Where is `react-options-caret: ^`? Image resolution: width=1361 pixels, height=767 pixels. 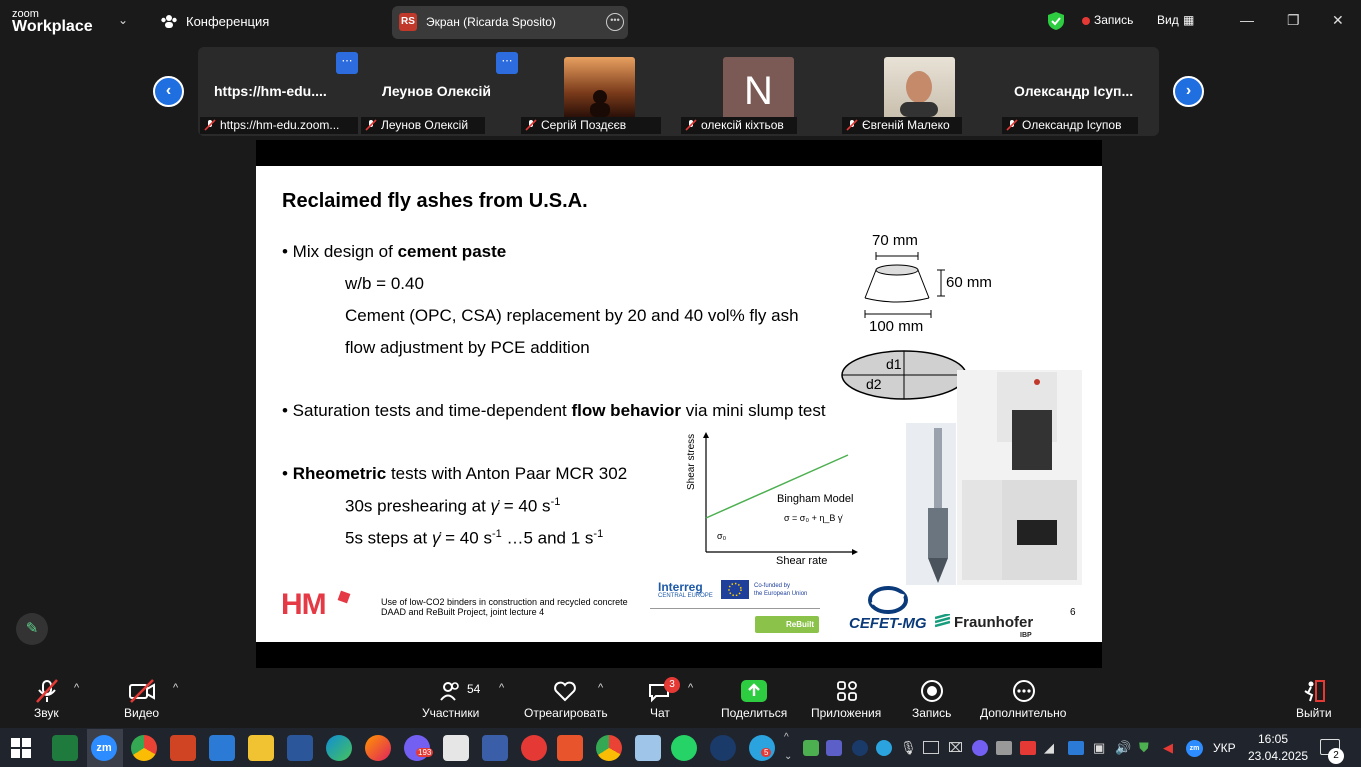
react-options-caret: ^ is located at coordinates (600, 688).